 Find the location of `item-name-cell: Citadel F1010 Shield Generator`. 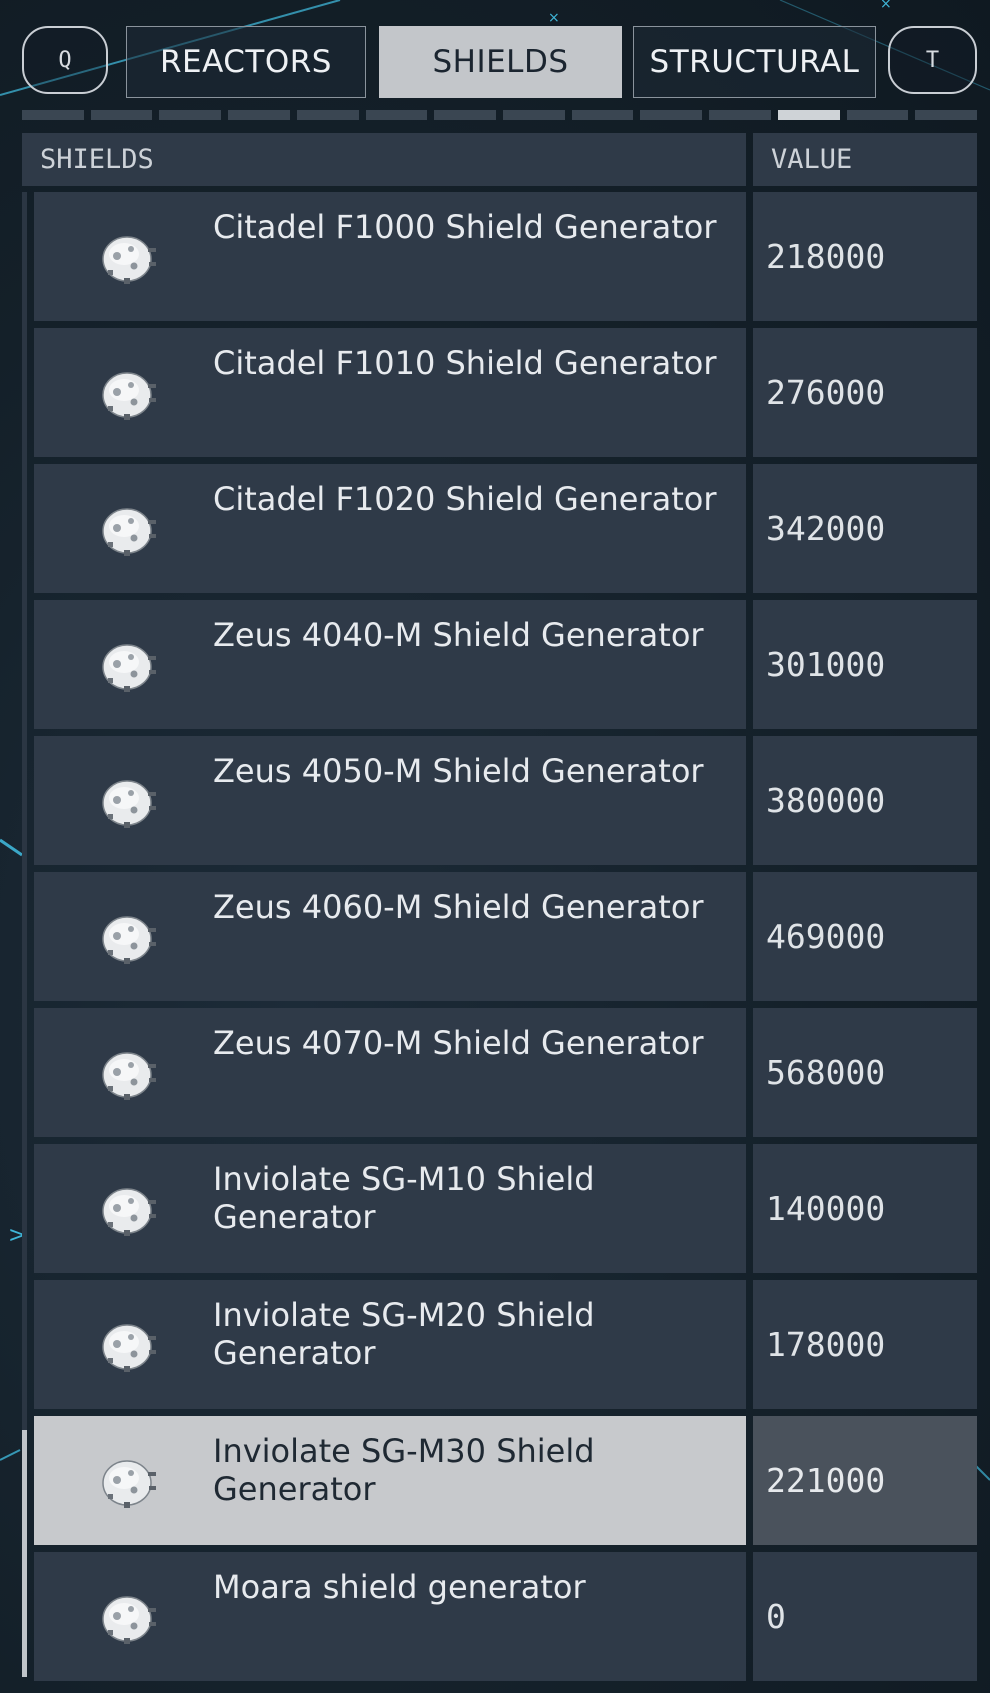

item-name-cell: Citadel F1010 Shield Generator is located at coordinates (390, 392).